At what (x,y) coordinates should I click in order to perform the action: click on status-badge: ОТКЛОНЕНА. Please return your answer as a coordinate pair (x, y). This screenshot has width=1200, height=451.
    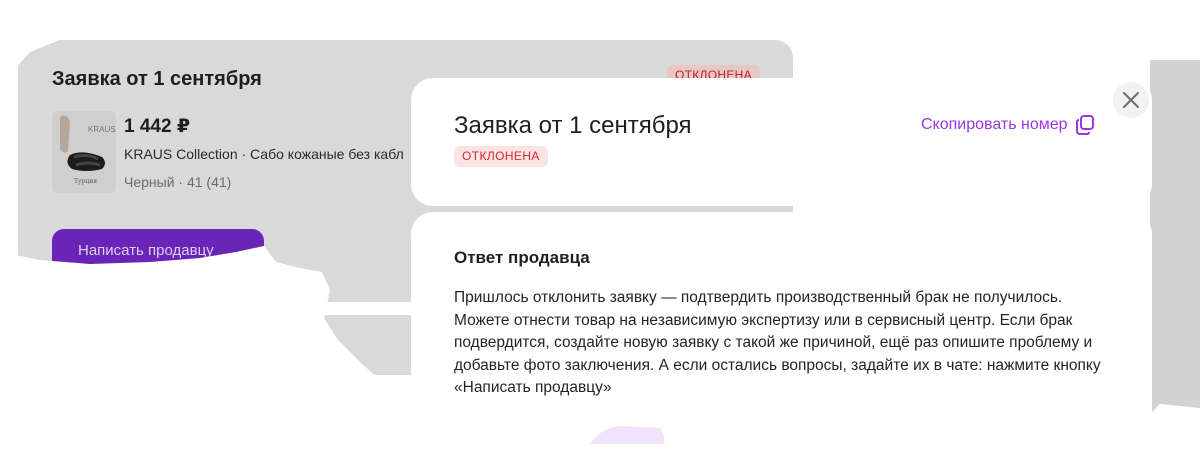
    Looking at the image, I should click on (501, 156).